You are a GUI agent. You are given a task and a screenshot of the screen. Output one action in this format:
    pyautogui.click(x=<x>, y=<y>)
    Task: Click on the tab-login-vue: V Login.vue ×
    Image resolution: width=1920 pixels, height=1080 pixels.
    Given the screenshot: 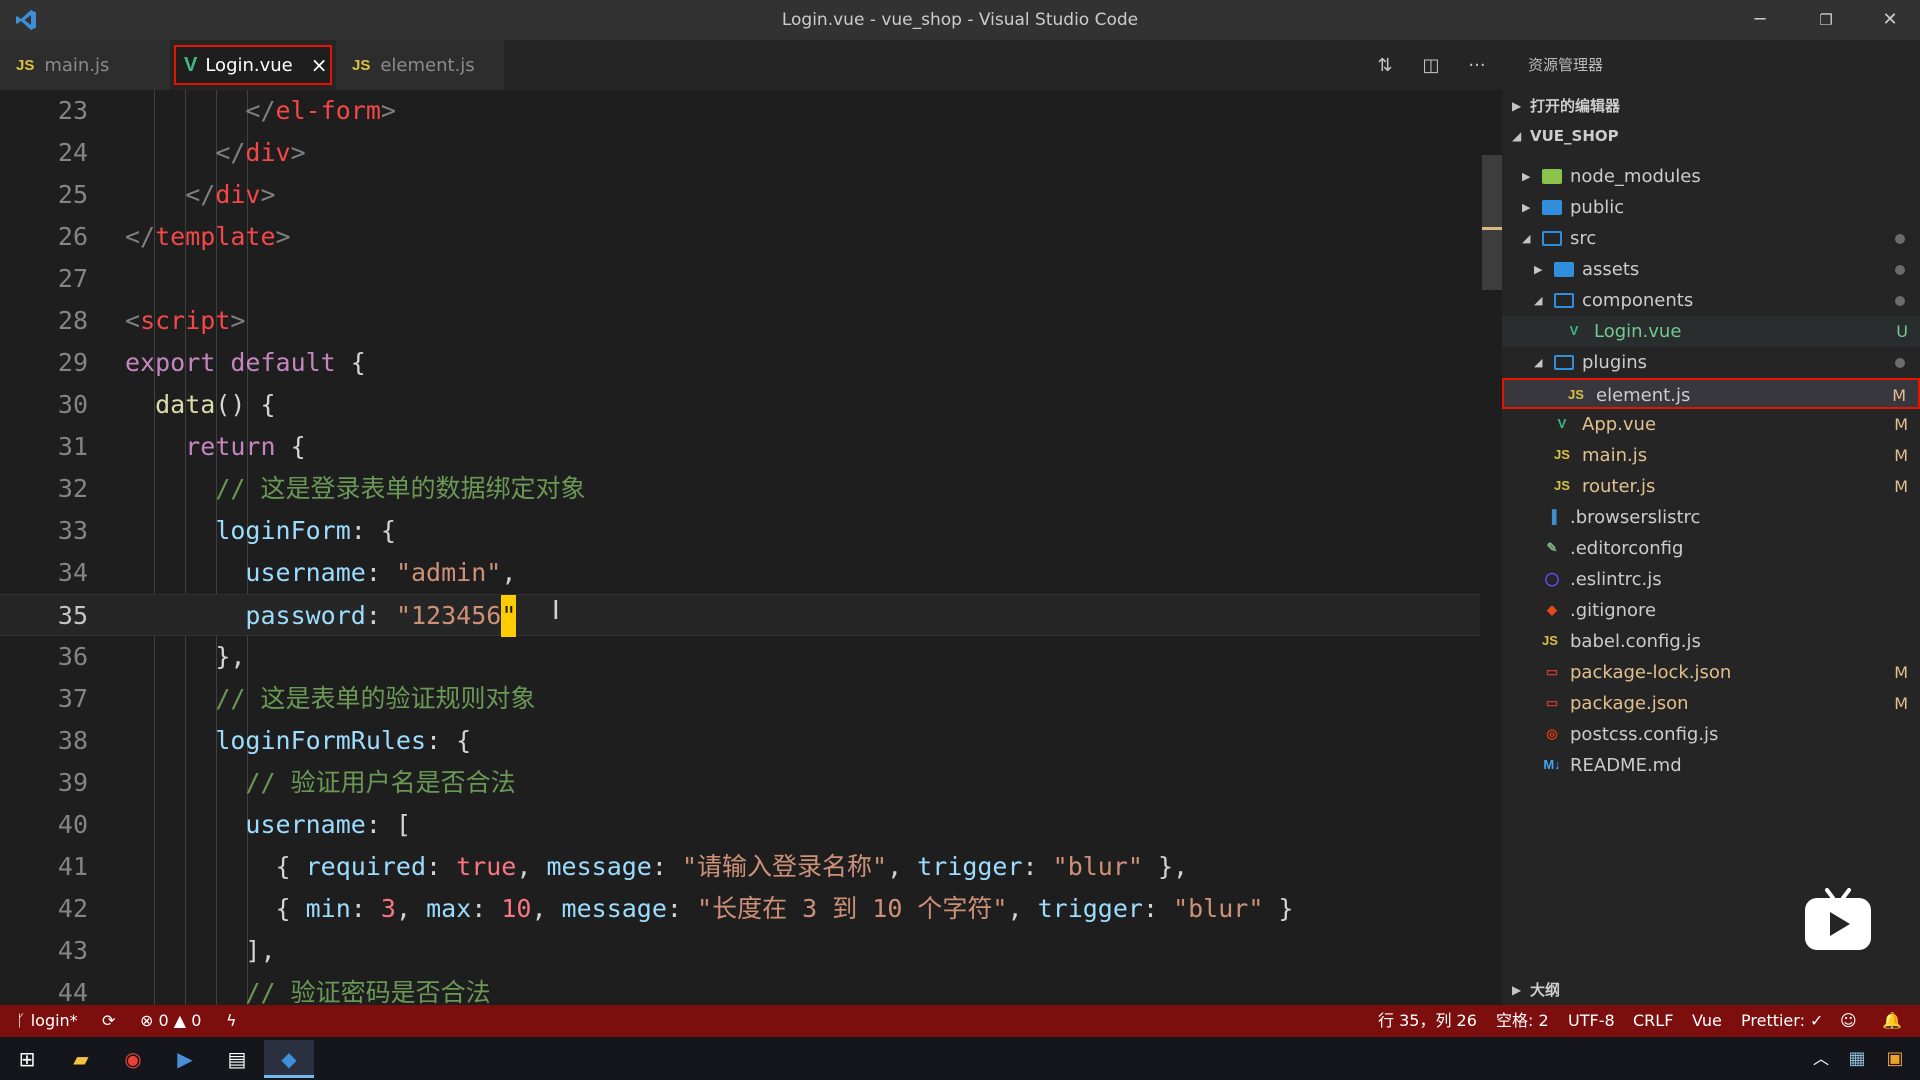 What is the action you would take?
    pyautogui.click(x=253, y=65)
    